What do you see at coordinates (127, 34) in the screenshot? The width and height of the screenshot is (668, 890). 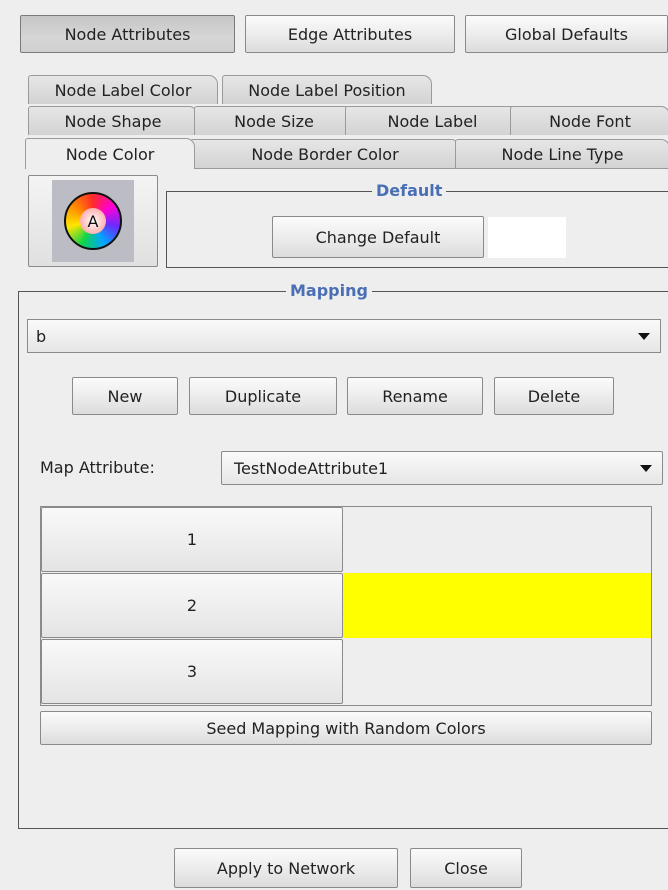 I see `node-attributes-toggle: Node Attributes` at bounding box center [127, 34].